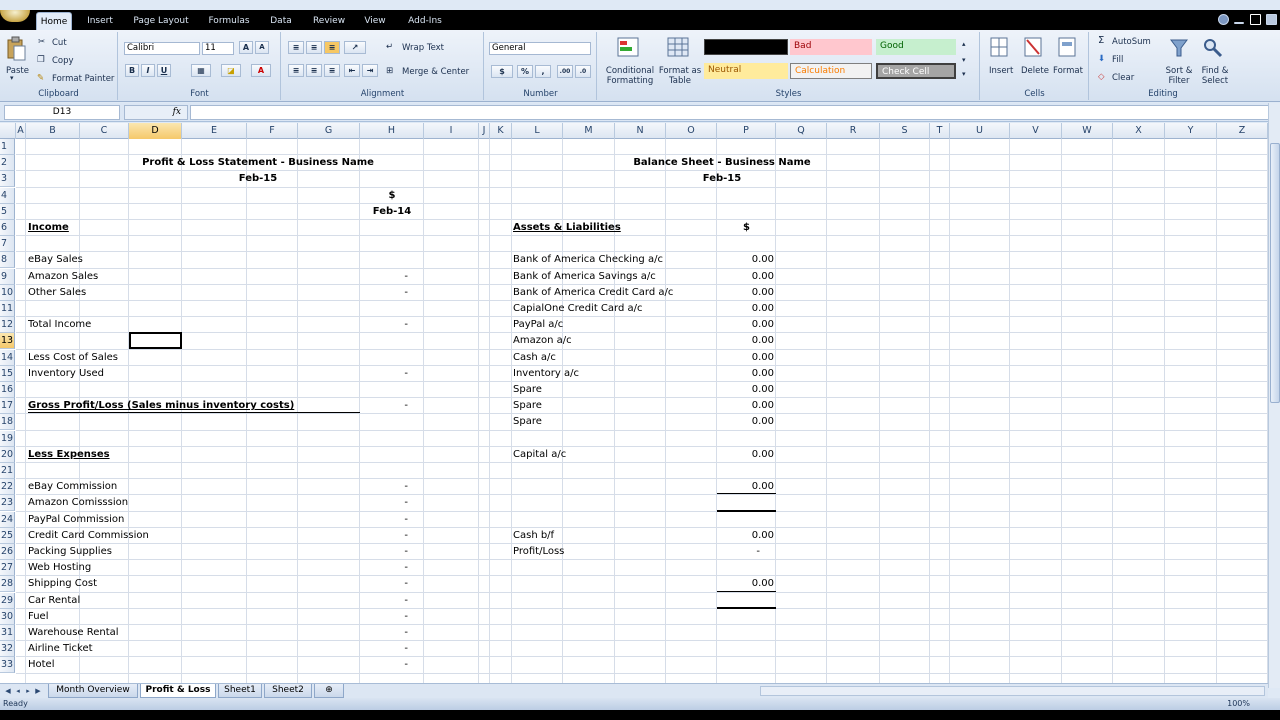 The image size is (1280, 720). What do you see at coordinates (1139, 131) in the screenshot?
I see `column-header-x: X` at bounding box center [1139, 131].